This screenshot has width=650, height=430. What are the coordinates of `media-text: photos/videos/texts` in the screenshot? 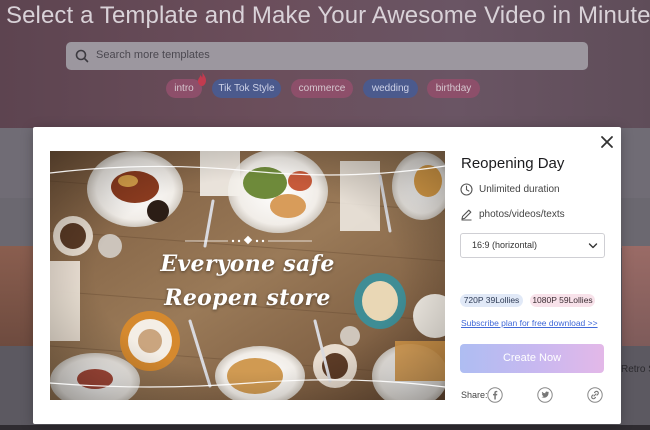 It's located at (522, 214).